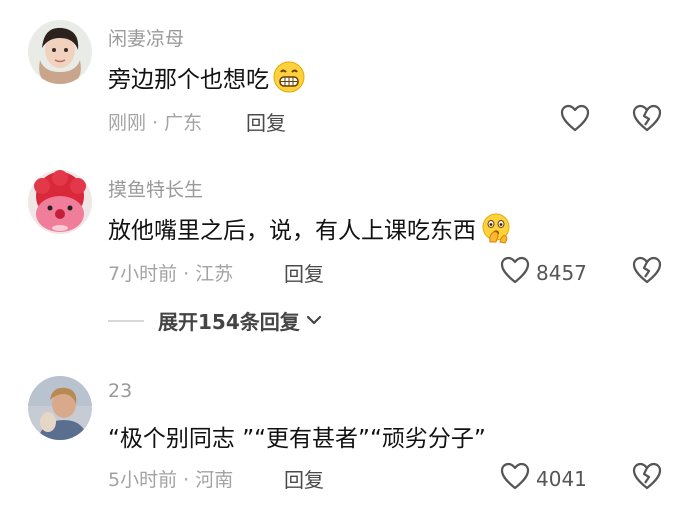  I want to click on comment-text: “极个别同志 ”“更有甚者”“顽劣分子”, so click(297, 436).